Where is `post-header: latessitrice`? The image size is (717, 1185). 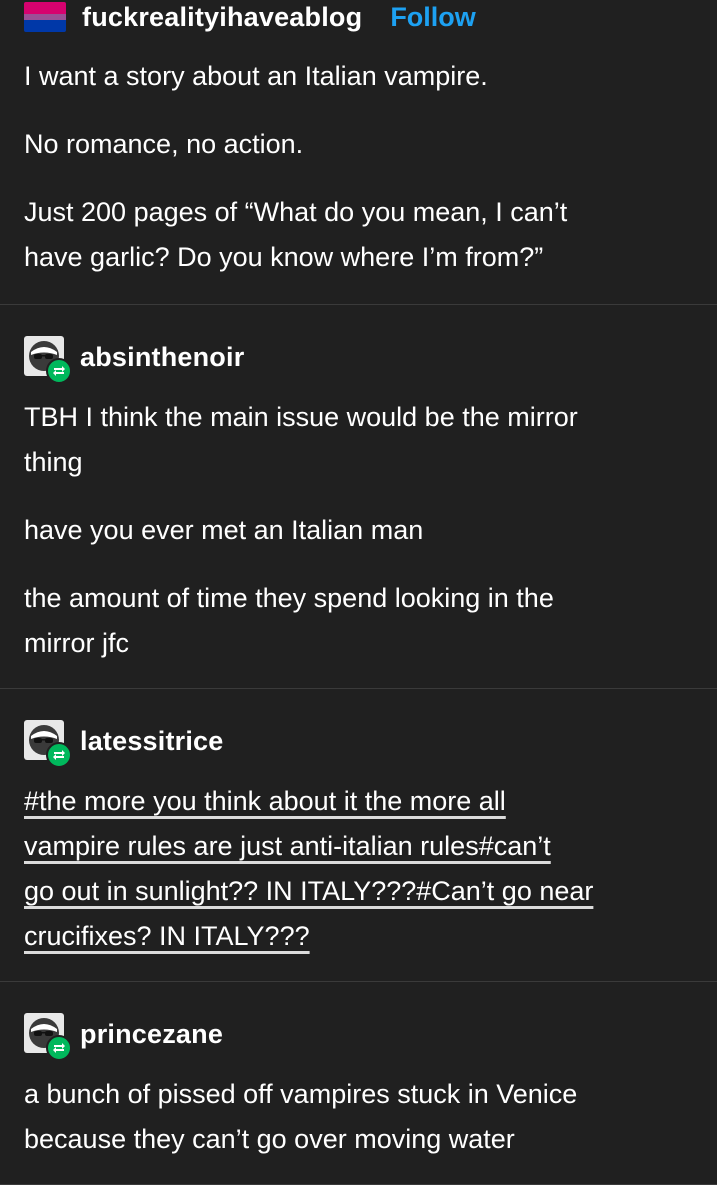 post-header: latessitrice is located at coordinates (370, 743).